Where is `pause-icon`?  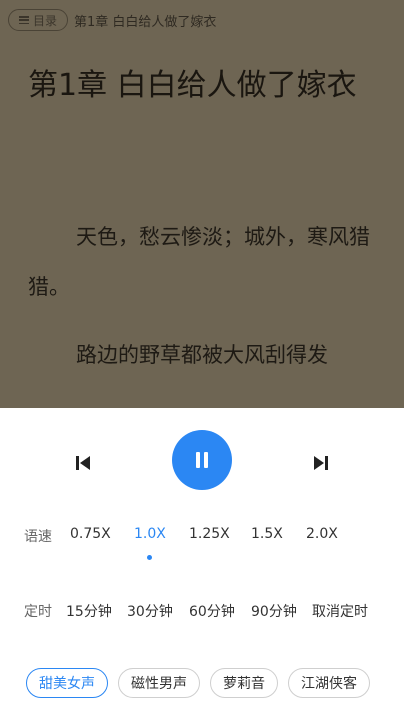 pause-icon is located at coordinates (202, 460).